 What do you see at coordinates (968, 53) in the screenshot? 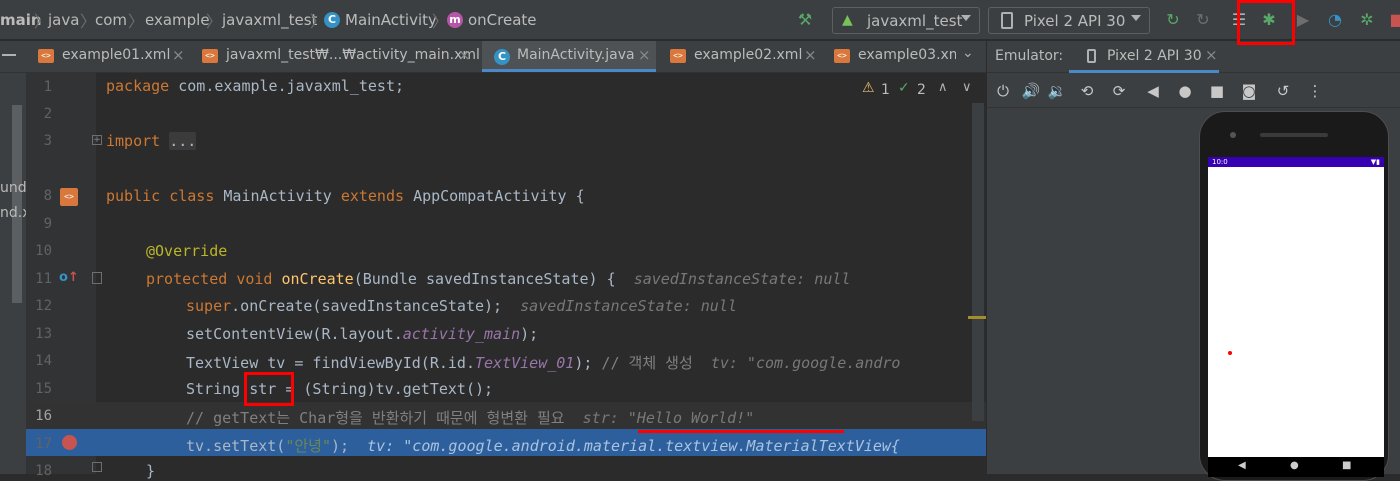
I see `chevron-down-icon: ⌄` at bounding box center [968, 53].